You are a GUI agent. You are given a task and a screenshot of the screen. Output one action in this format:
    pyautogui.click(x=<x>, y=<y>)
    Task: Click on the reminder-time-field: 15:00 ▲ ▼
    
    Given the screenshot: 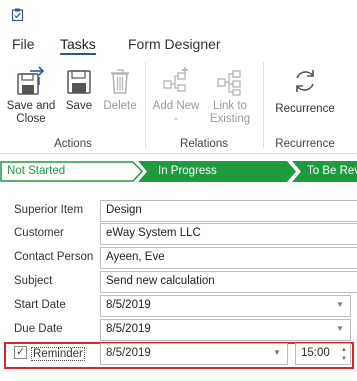 What is the action you would take?
    pyautogui.click(x=323, y=354)
    